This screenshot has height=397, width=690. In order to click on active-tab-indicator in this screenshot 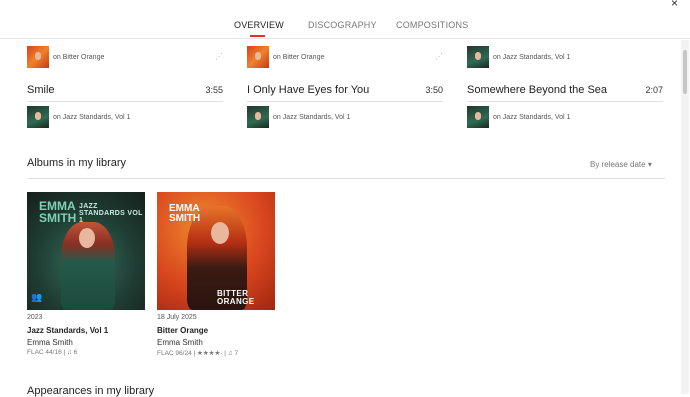, I will do `click(257, 36)`.